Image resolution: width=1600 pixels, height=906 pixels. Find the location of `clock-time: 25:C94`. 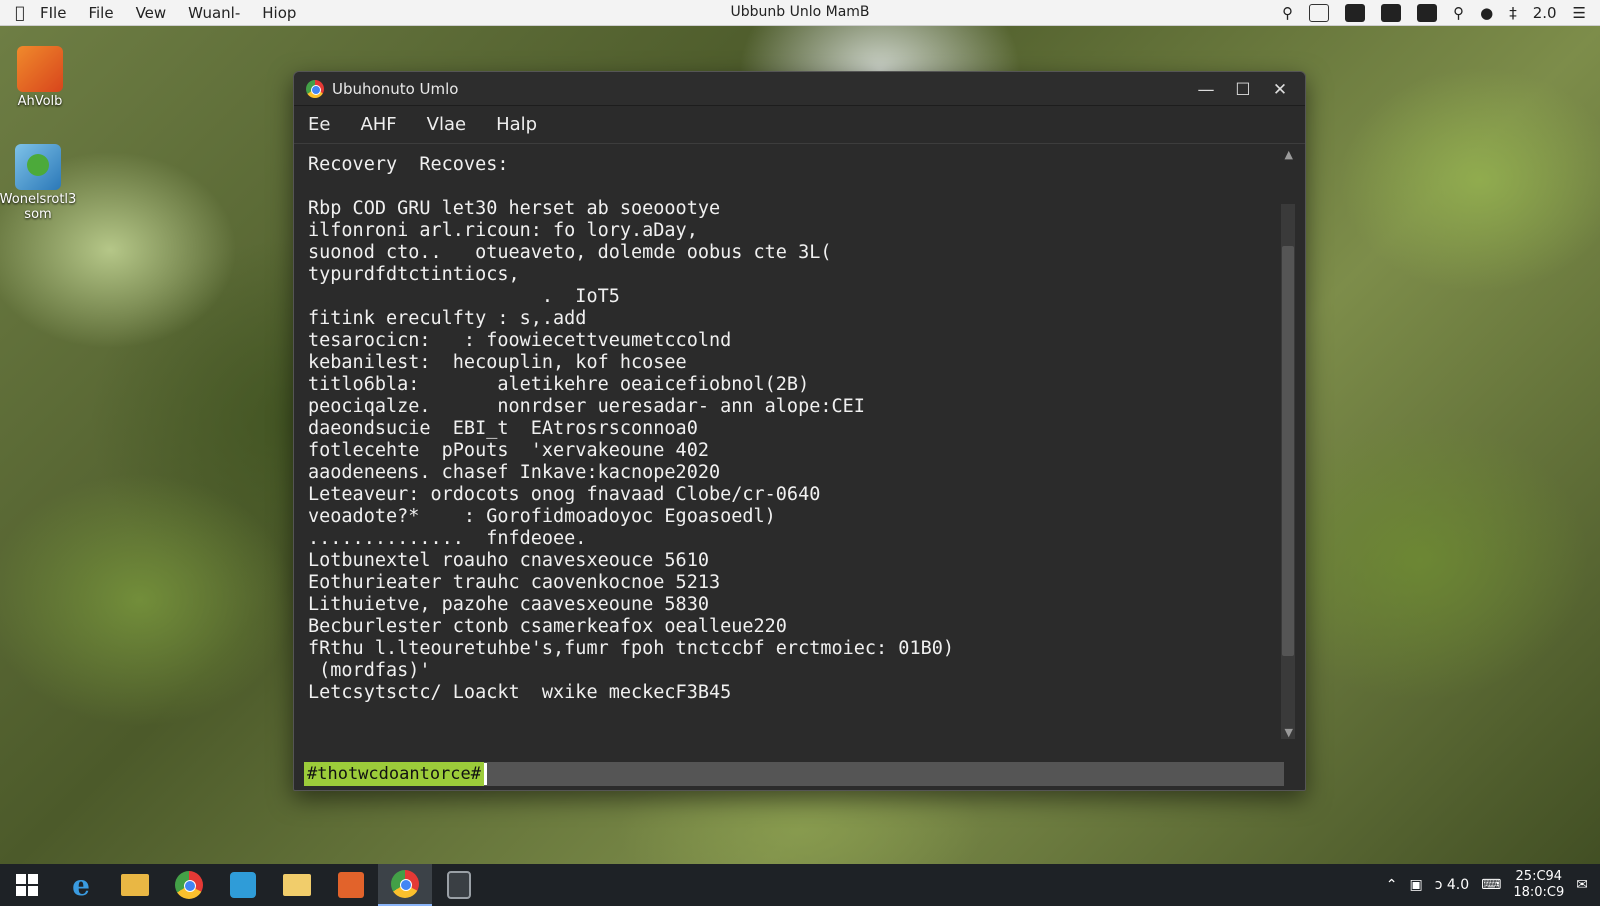

clock-time: 25:C94 is located at coordinates (1539, 876).